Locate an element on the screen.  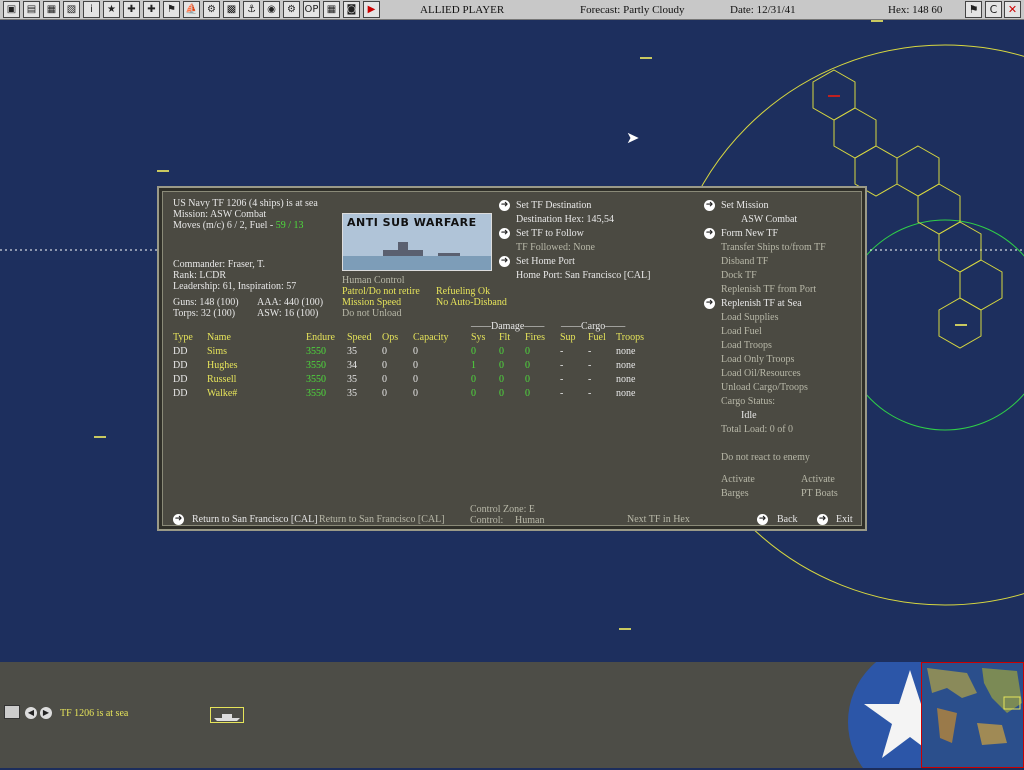
close-icon: ✕ is located at coordinates (1012, 9).